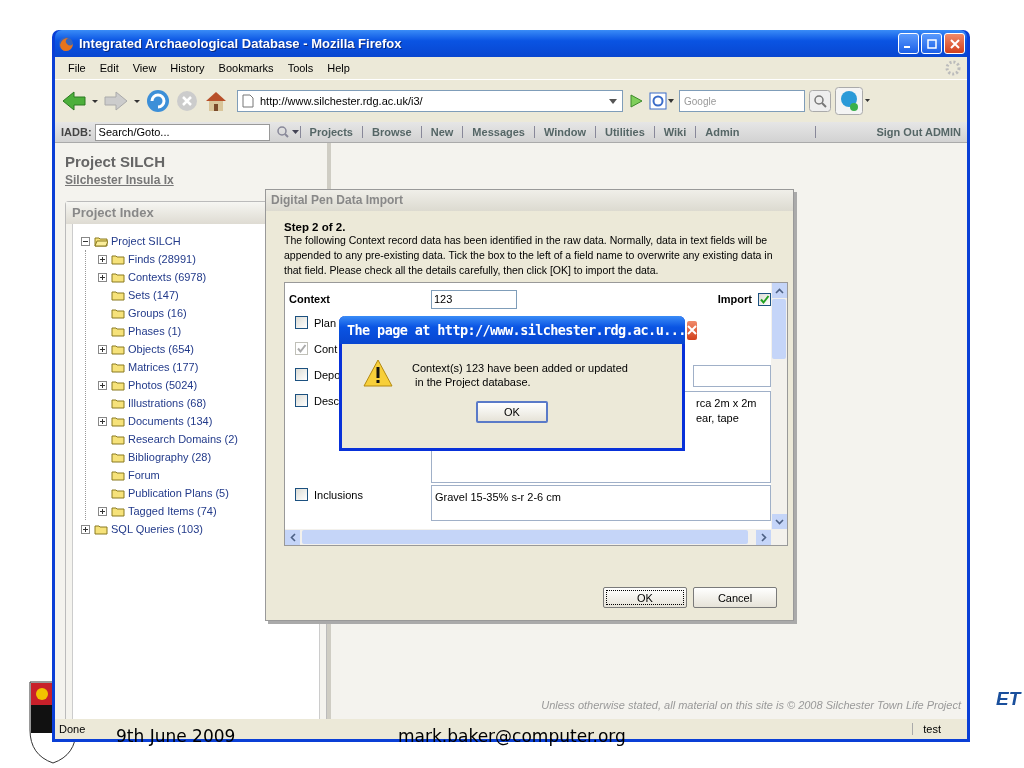 This screenshot has height=768, width=1024. What do you see at coordinates (240, 43) in the screenshot?
I see `window-title: Integrated Archaeological Database - Mozilla Firefox` at bounding box center [240, 43].